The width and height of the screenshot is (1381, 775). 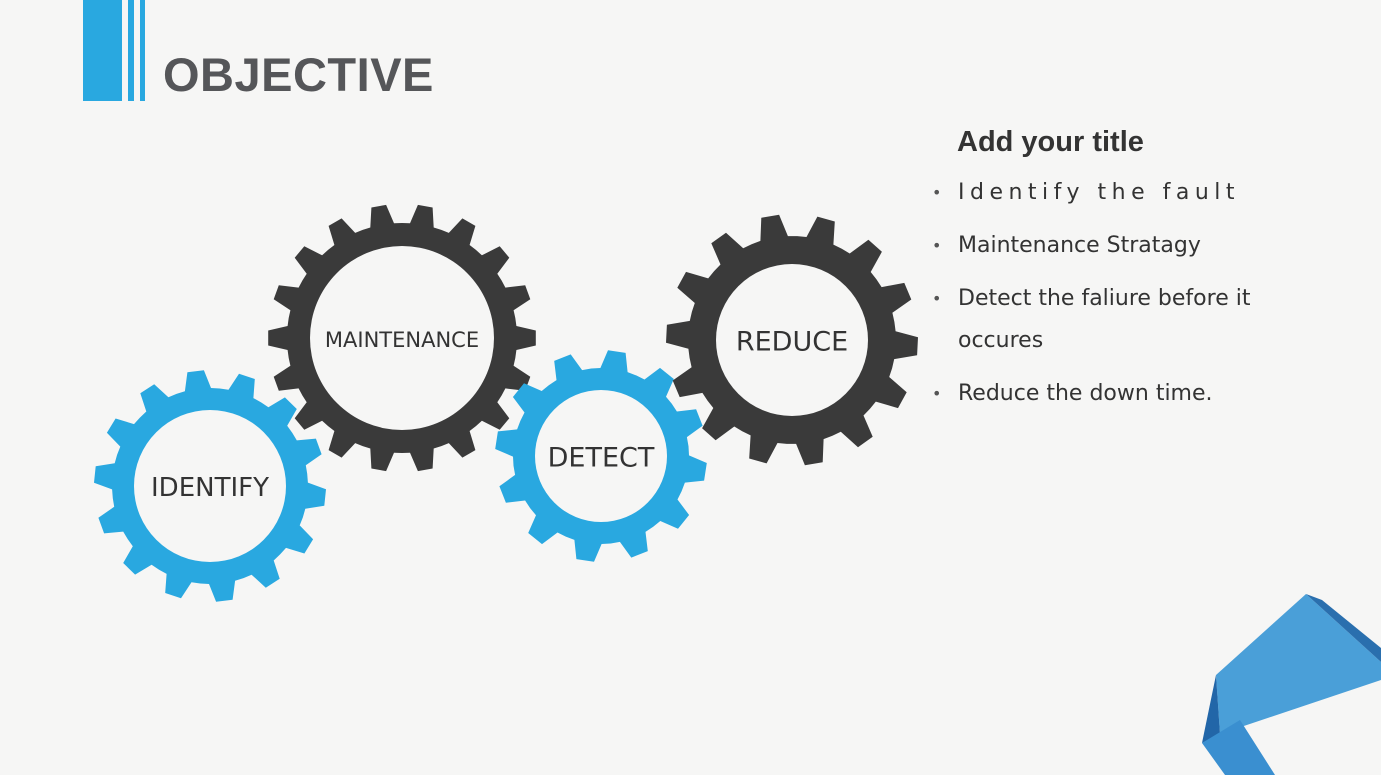 What do you see at coordinates (1085, 393) in the screenshot?
I see `bullet-text: Reduce the down time.` at bounding box center [1085, 393].